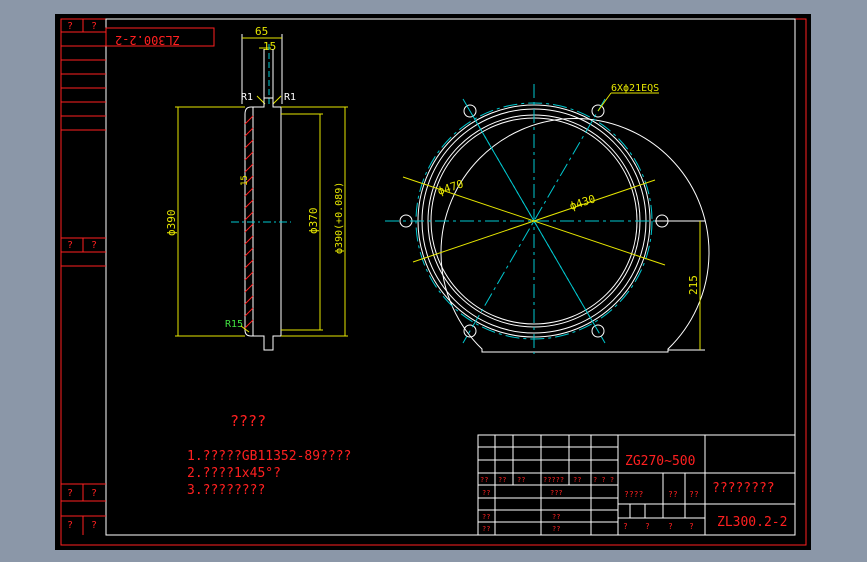 This screenshot has width=867, height=562. What do you see at coordinates (450, 187) in the screenshot?
I see `dim-phi470-label: ϕ470` at bounding box center [450, 187].